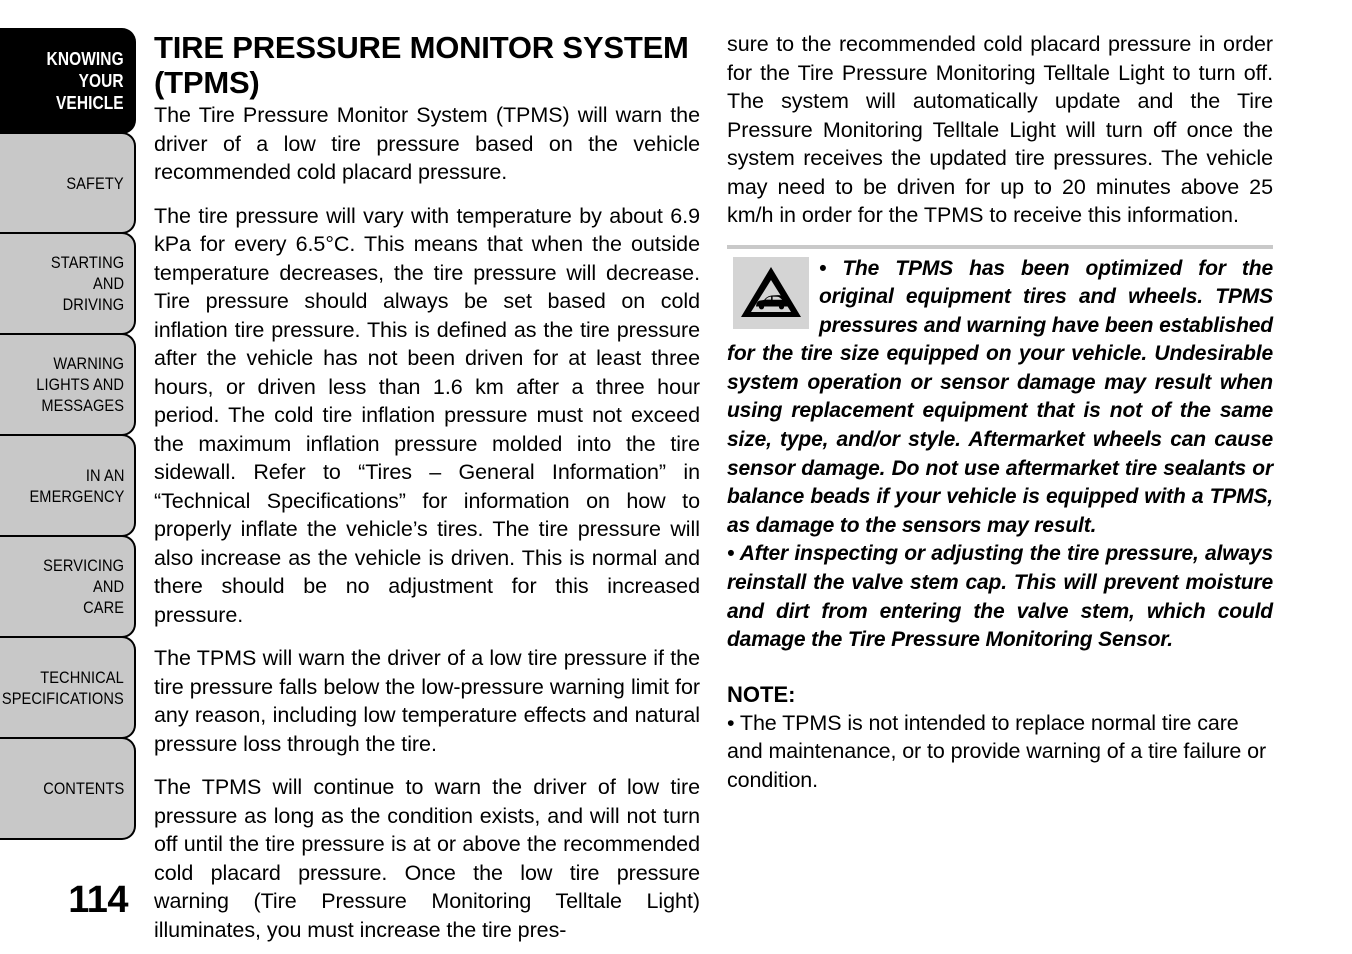 This screenshot has height=954, width=1352. I want to click on sidebar-item-knowing-your-vehicle: KNOWING YOUR VEHICLE, so click(68, 81).